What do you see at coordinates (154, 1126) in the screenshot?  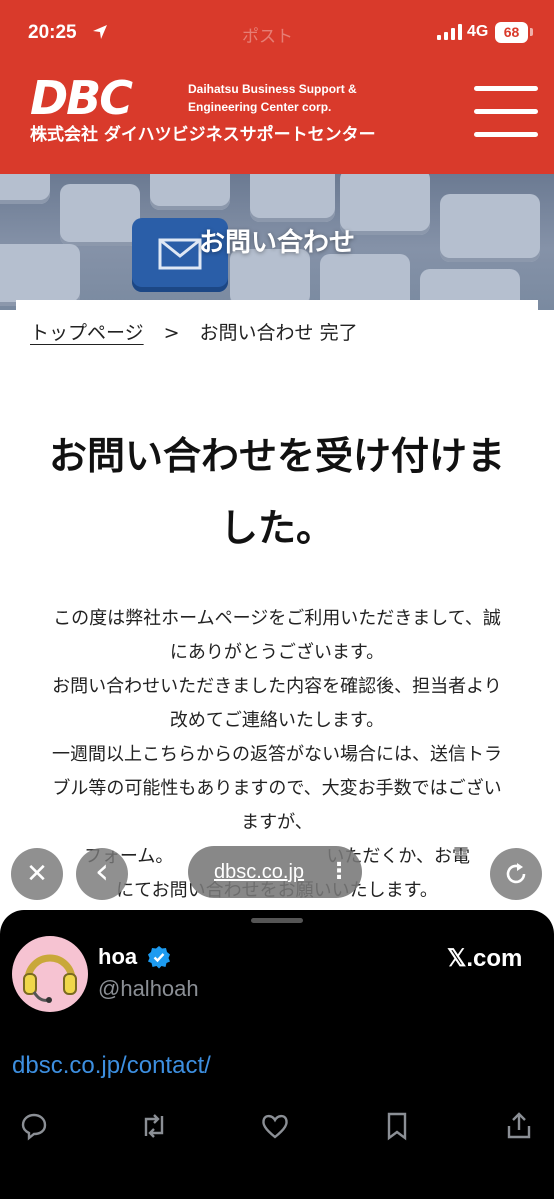 I see `retweet-icon` at bounding box center [154, 1126].